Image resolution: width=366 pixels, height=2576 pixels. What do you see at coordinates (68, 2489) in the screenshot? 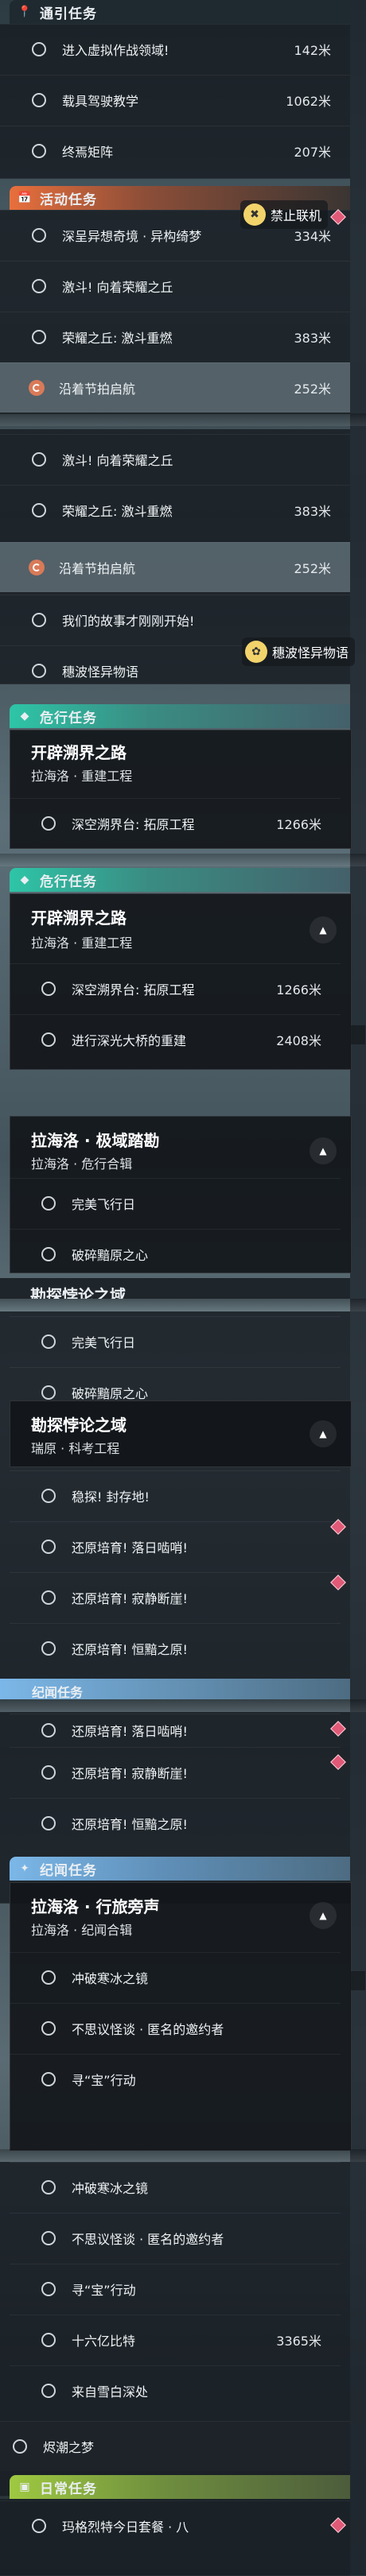
I see `section-title: 日常任务` at bounding box center [68, 2489].